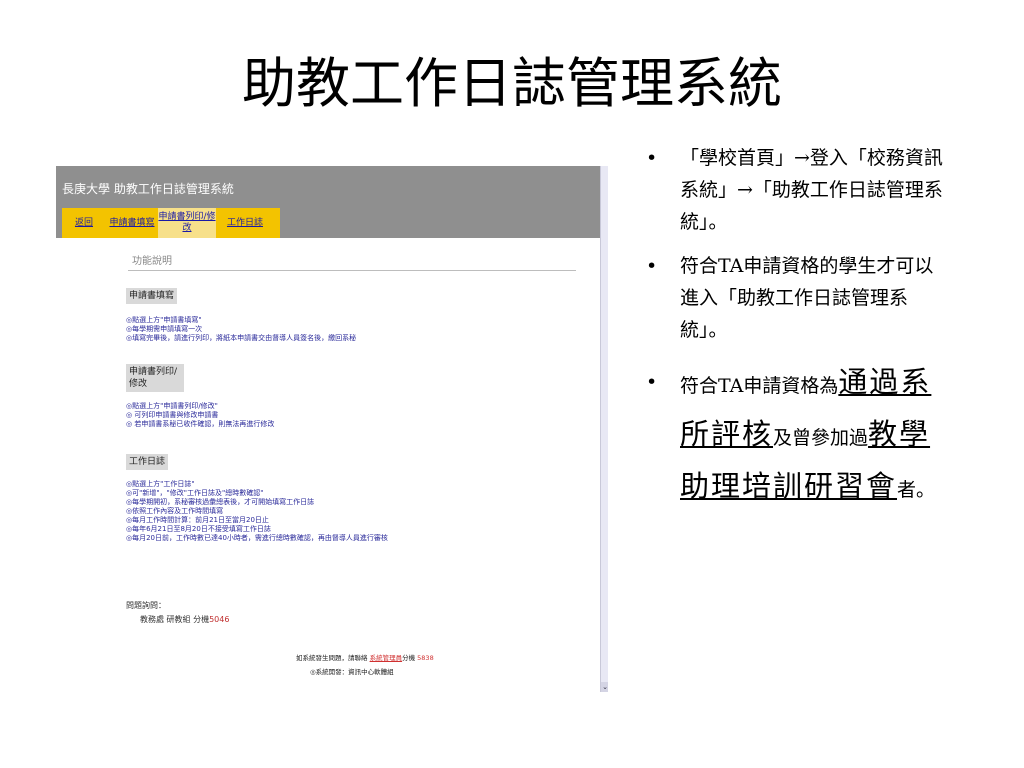  What do you see at coordinates (160, 484) in the screenshot?
I see `section-line: ◎點選上方"工作日誌"` at bounding box center [160, 484].